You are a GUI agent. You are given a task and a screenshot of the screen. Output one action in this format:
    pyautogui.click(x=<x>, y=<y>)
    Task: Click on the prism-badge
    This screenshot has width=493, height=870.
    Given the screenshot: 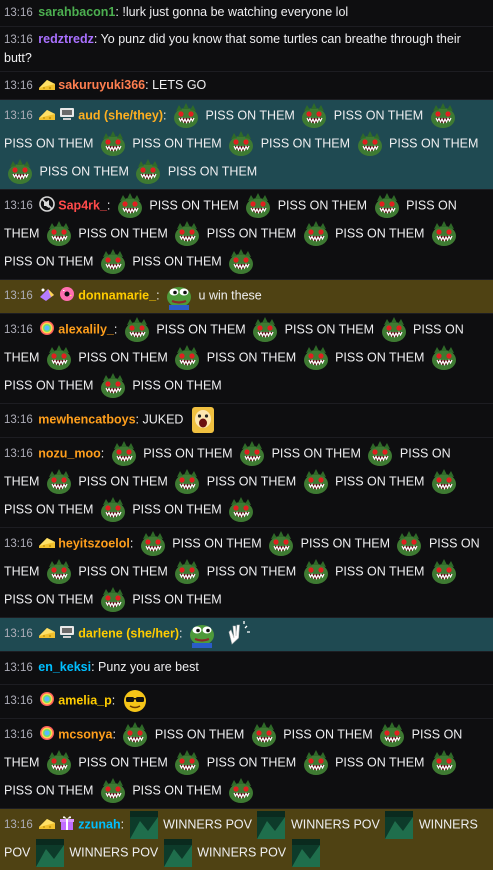 What is the action you would take?
    pyautogui.click(x=47, y=294)
    